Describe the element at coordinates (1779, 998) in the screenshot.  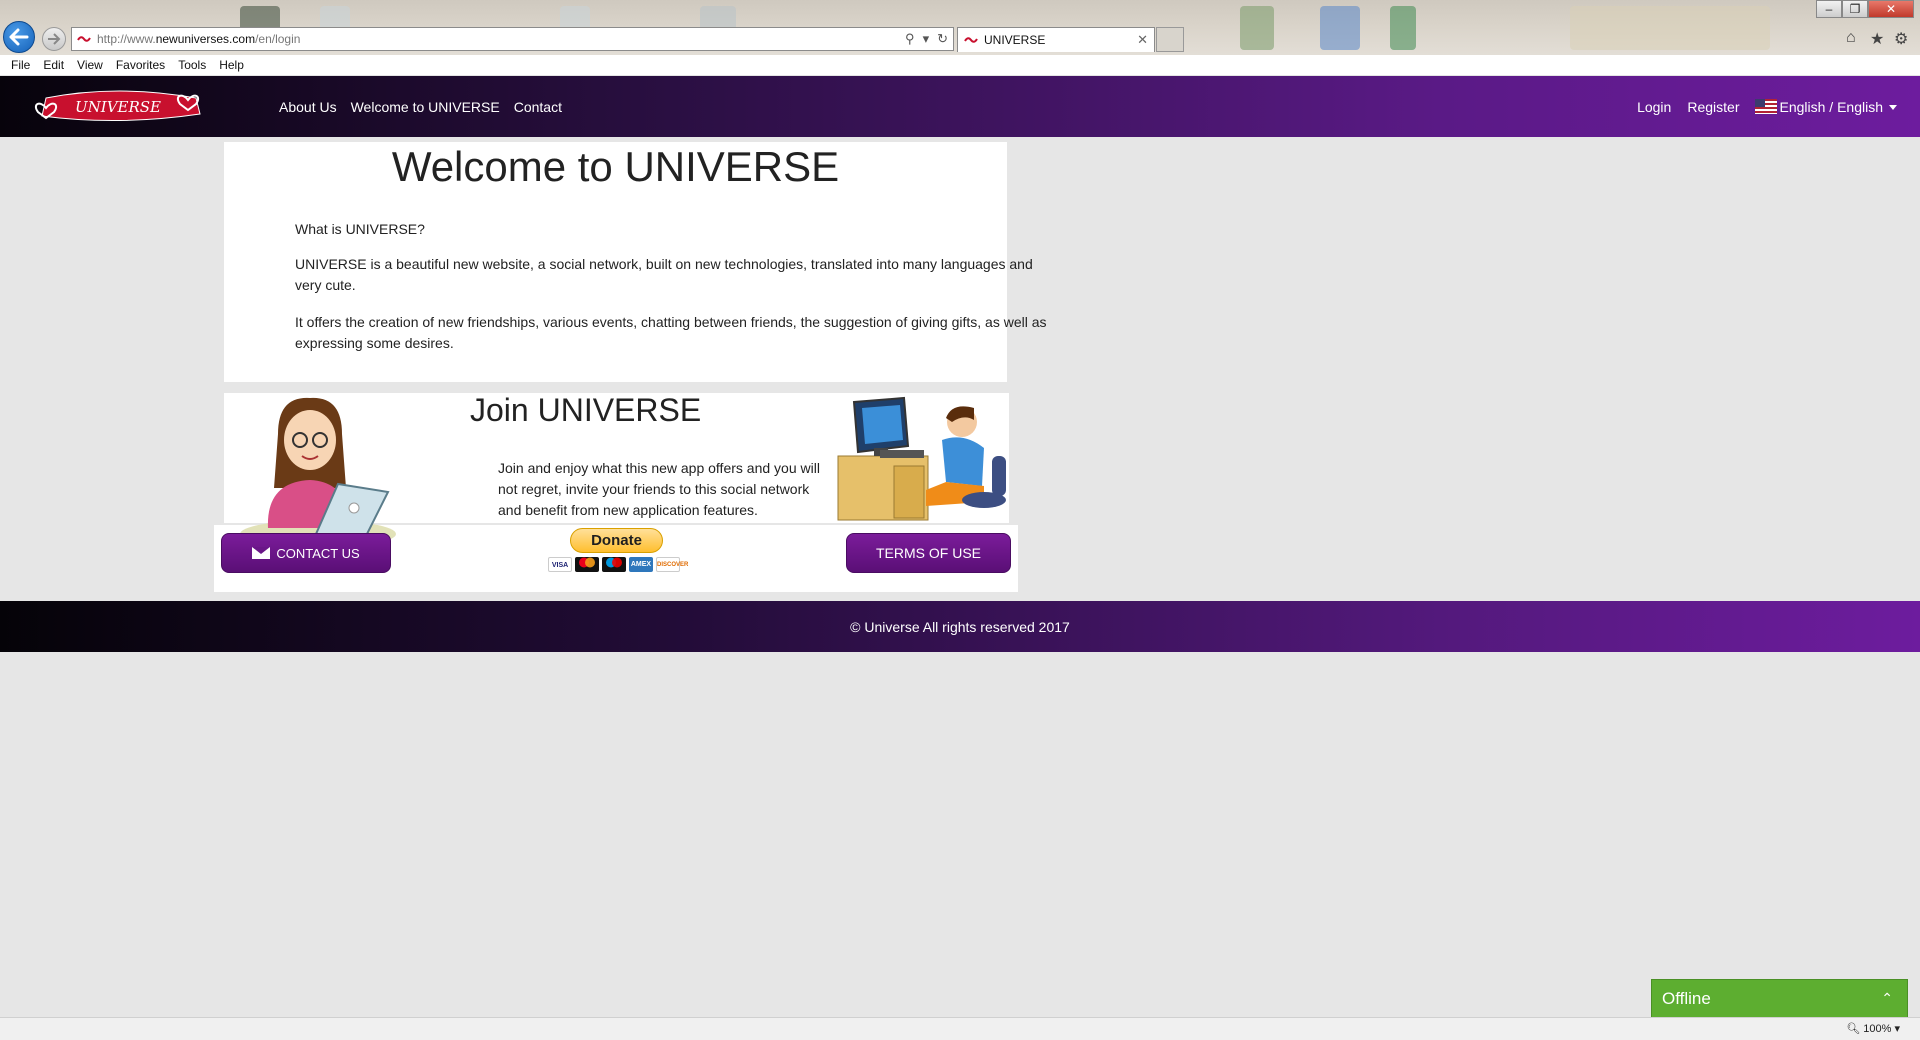
I see `offline-chat-widget: Offline ⌃` at that location.